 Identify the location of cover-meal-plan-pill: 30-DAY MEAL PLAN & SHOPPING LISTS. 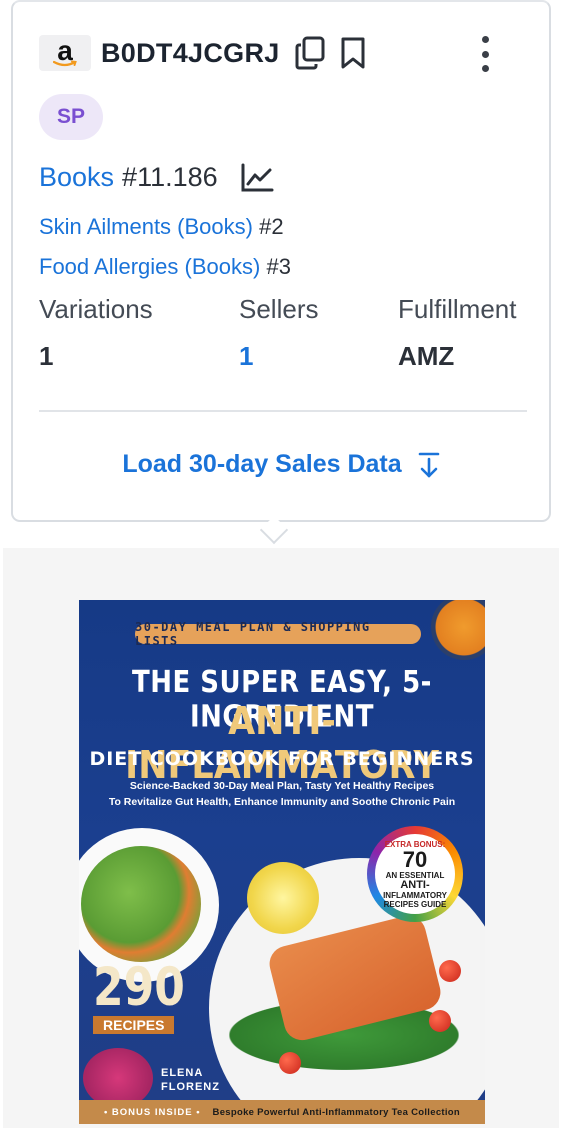
(278, 634).